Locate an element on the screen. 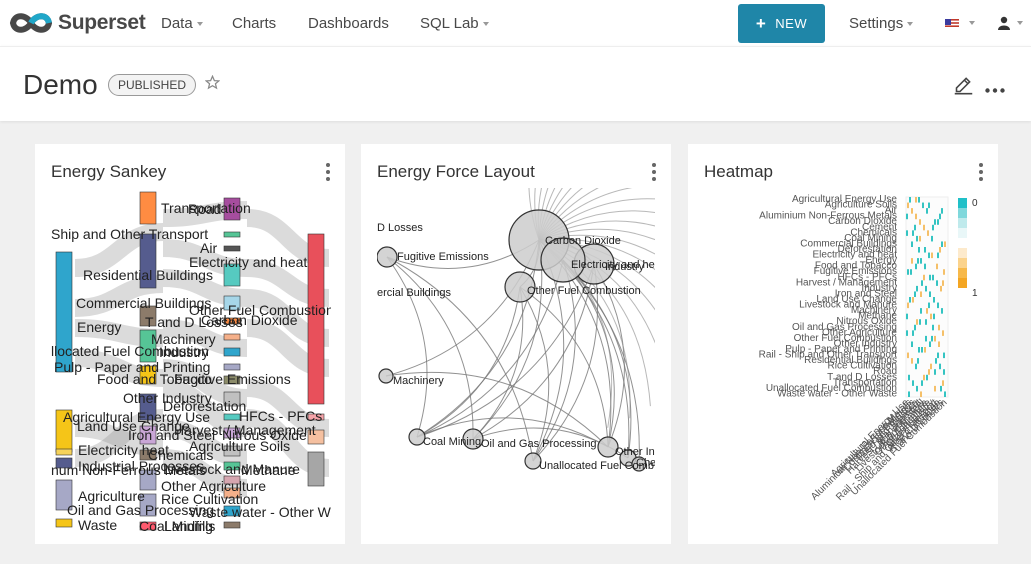 This screenshot has width=1031, height=564. dashboard-title: Demo is located at coordinates (60, 85).